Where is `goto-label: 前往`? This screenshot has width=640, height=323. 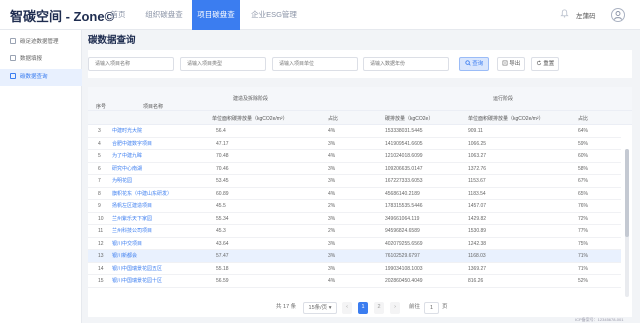 goto-label: 前往 is located at coordinates (415, 307).